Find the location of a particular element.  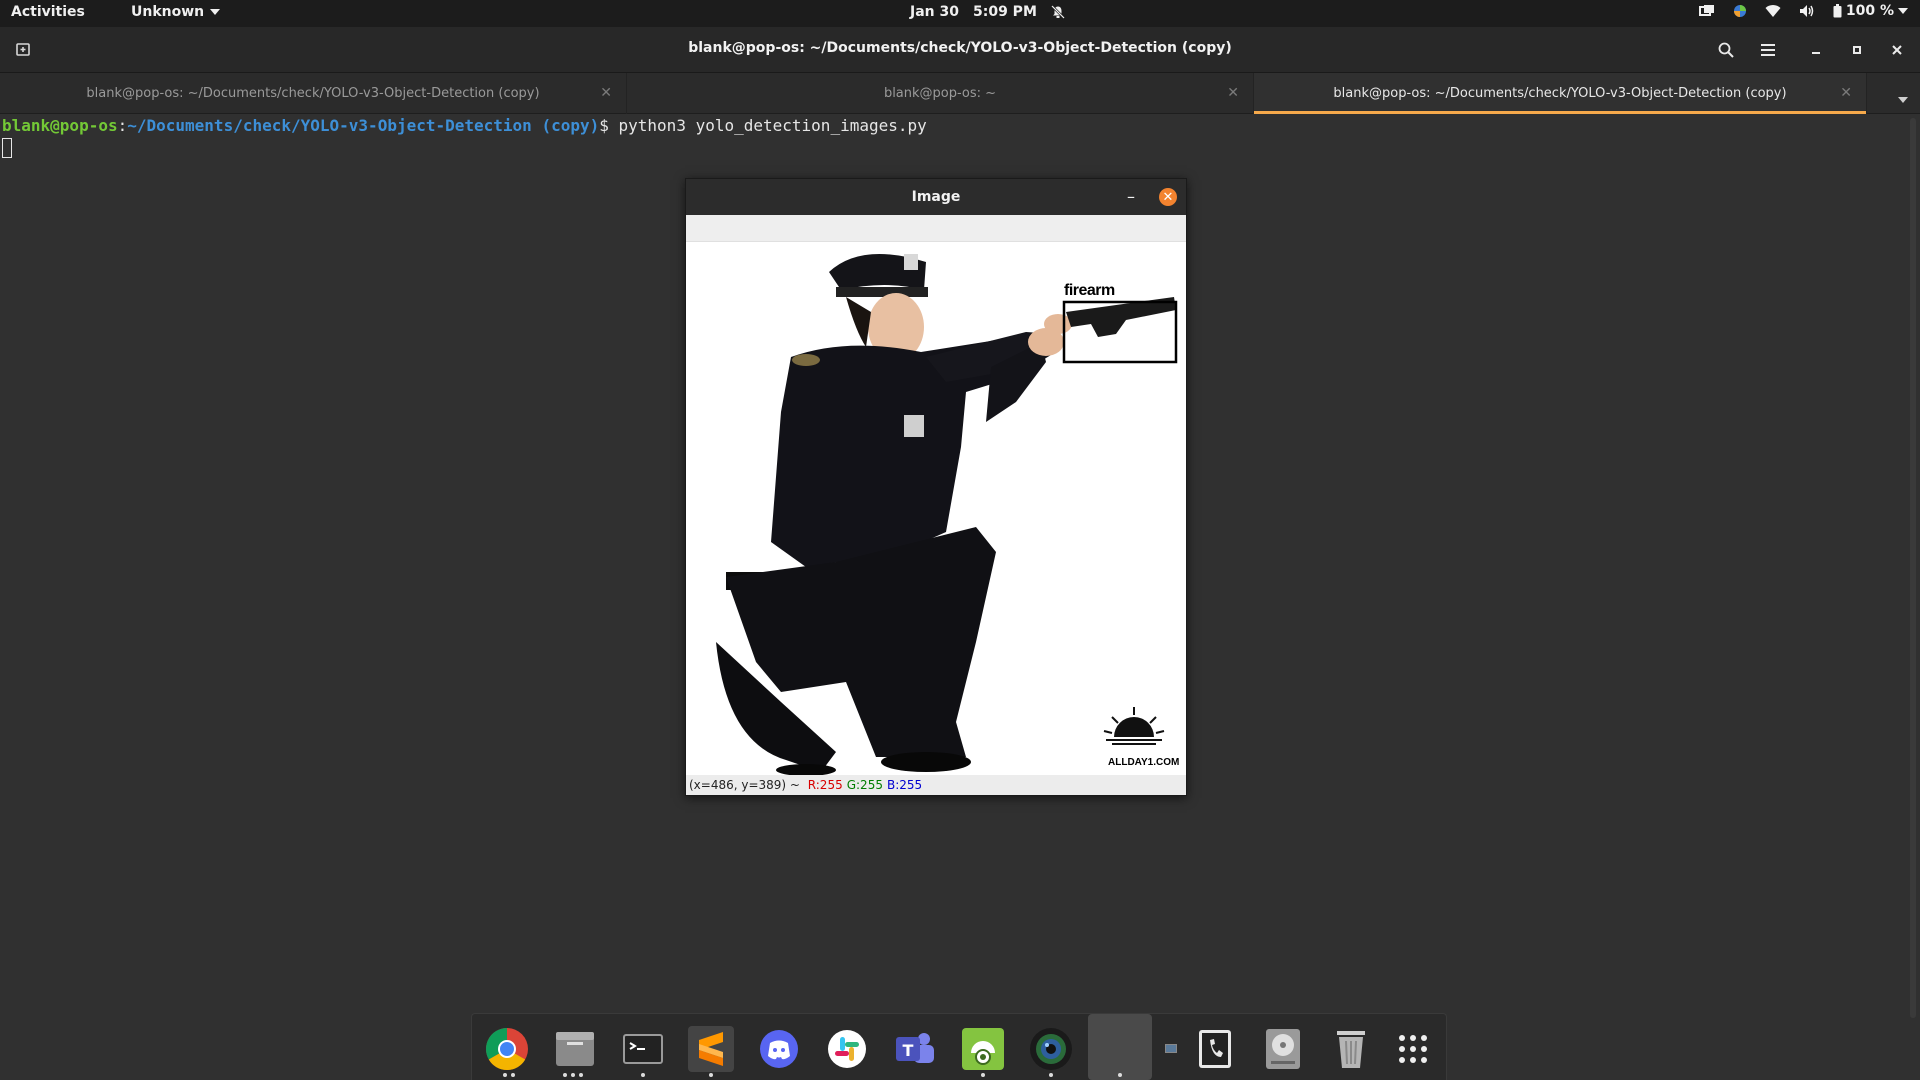

dock-item-phone is located at coordinates (1215, 1049).